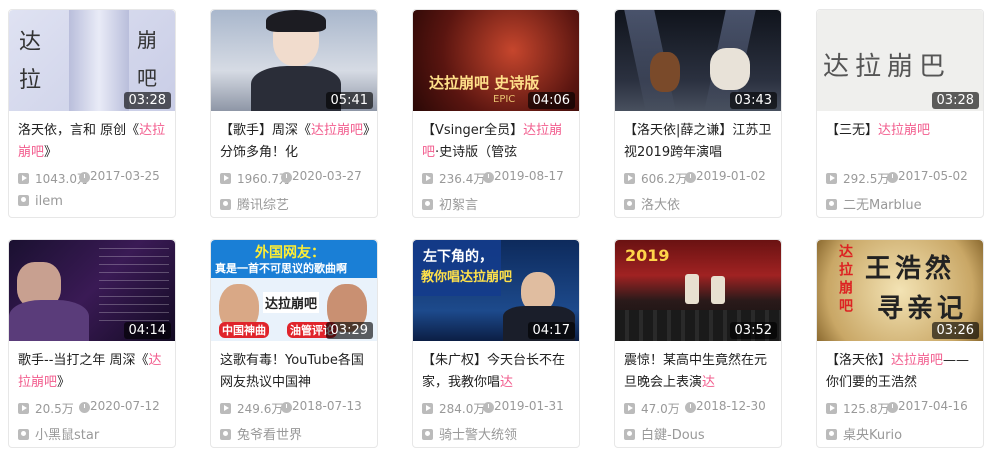 The image size is (992, 454). Describe the element at coordinates (462, 179) in the screenshot. I see `play-count: 236.4万` at that location.